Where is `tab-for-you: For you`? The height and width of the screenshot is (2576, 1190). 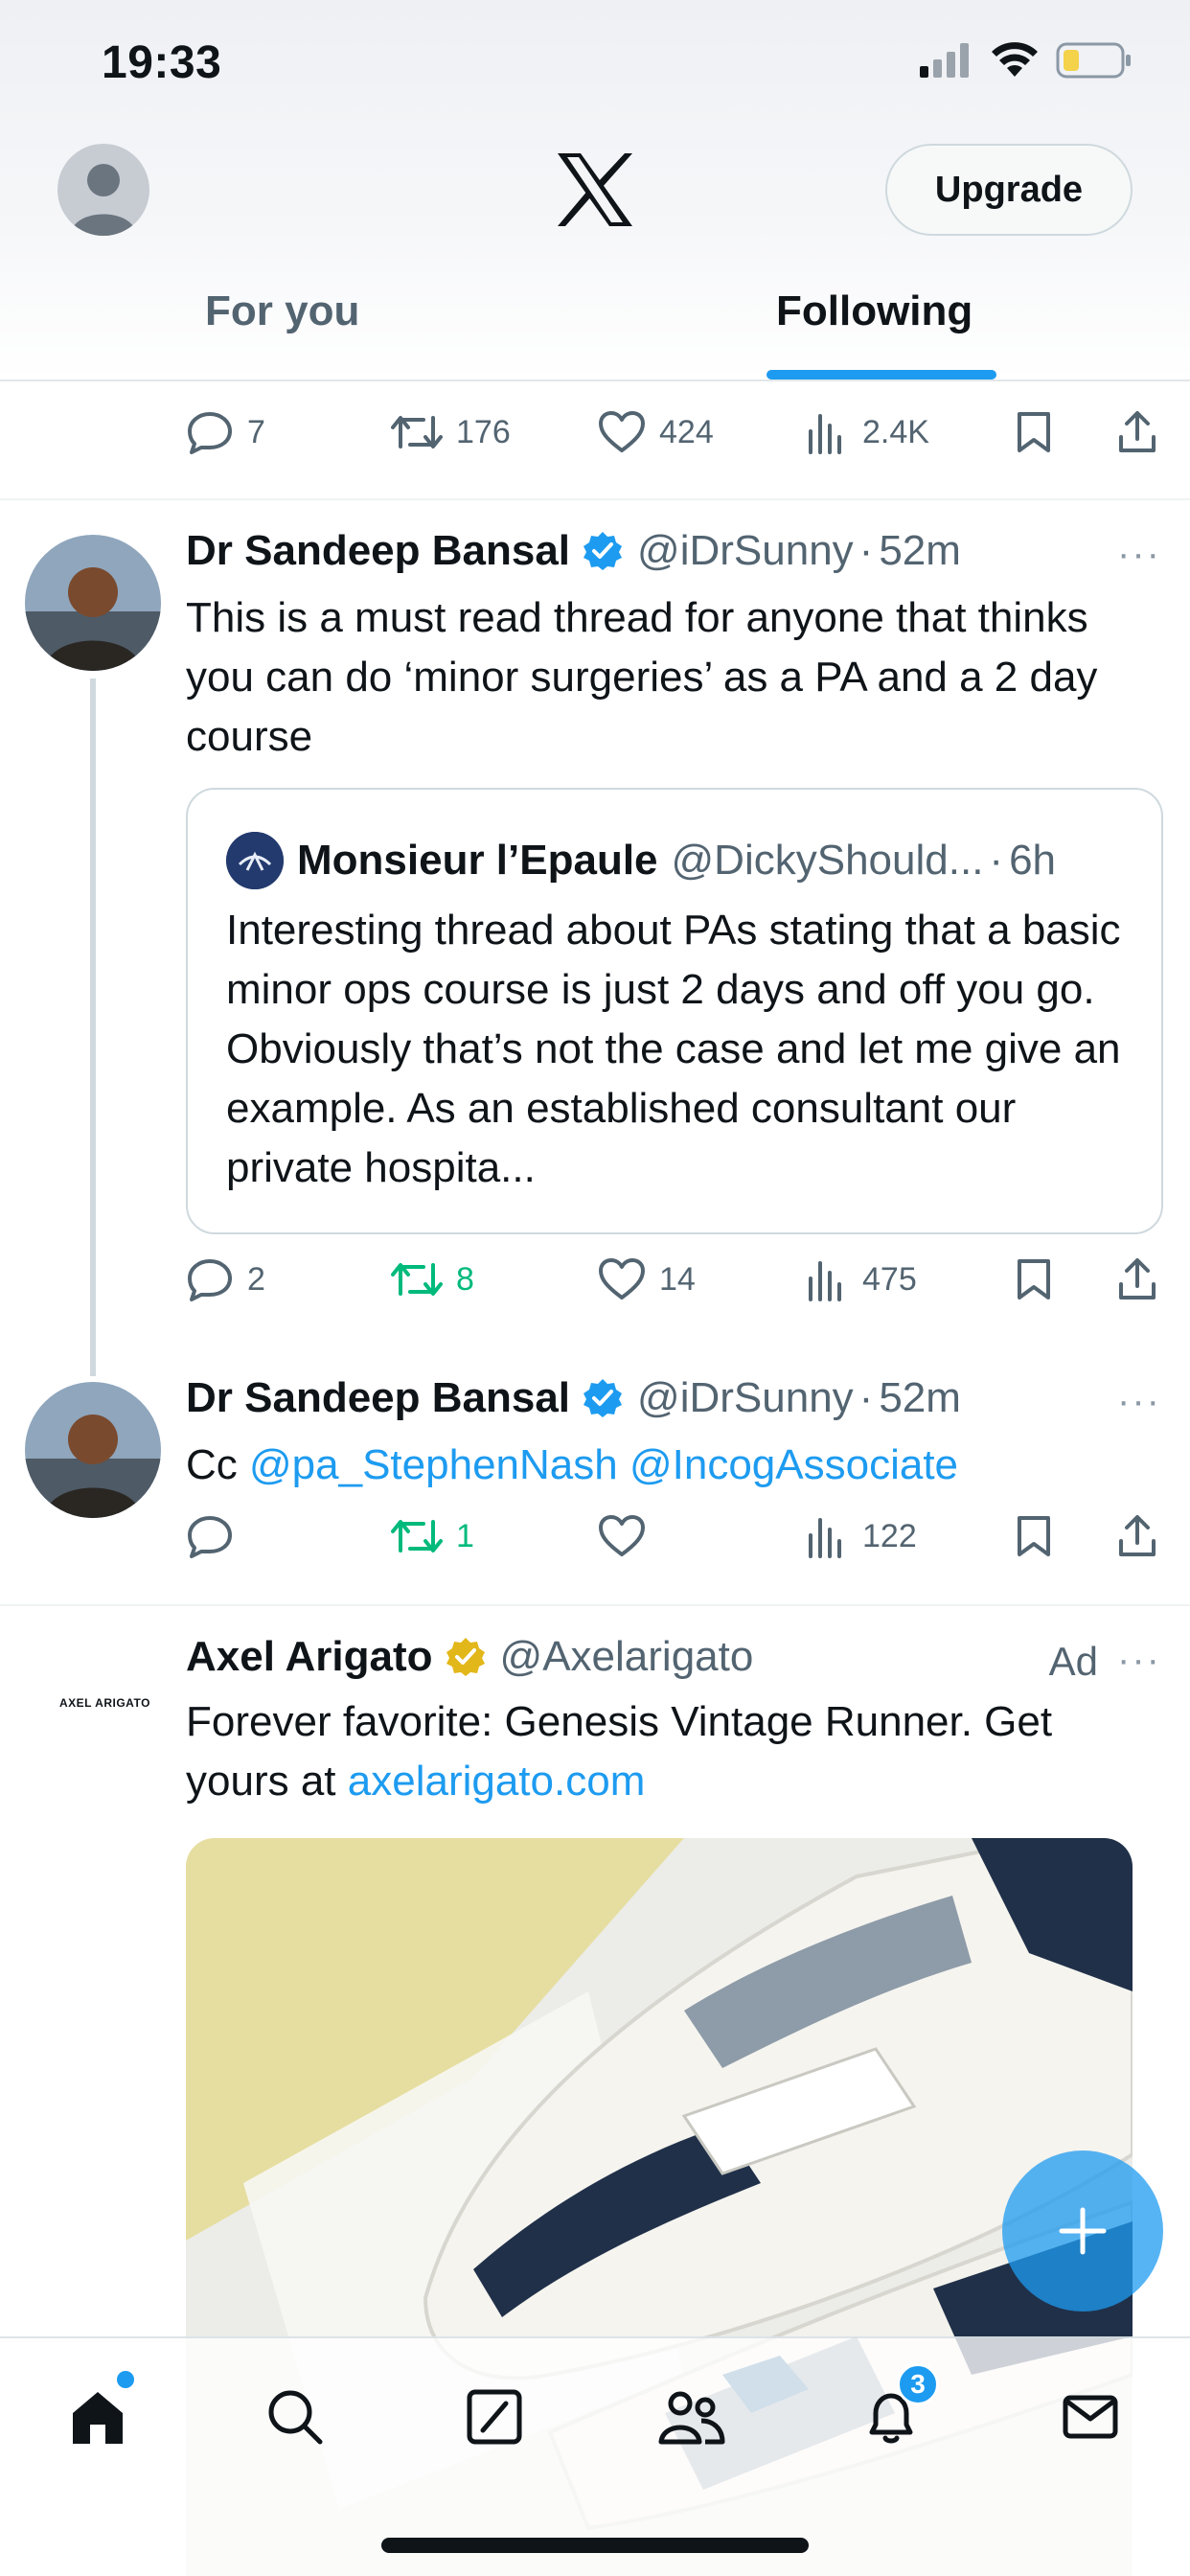 tab-for-you: For you is located at coordinates (282, 311).